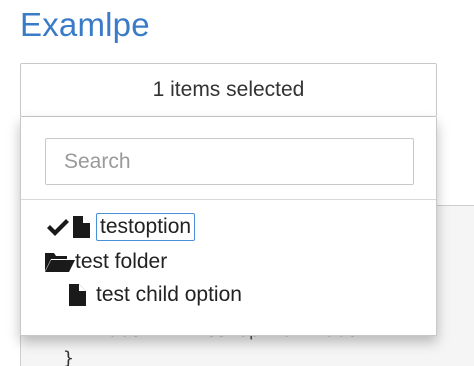 The height and width of the screenshot is (366, 474). I want to click on option-testoption: testoption, so click(120, 227).